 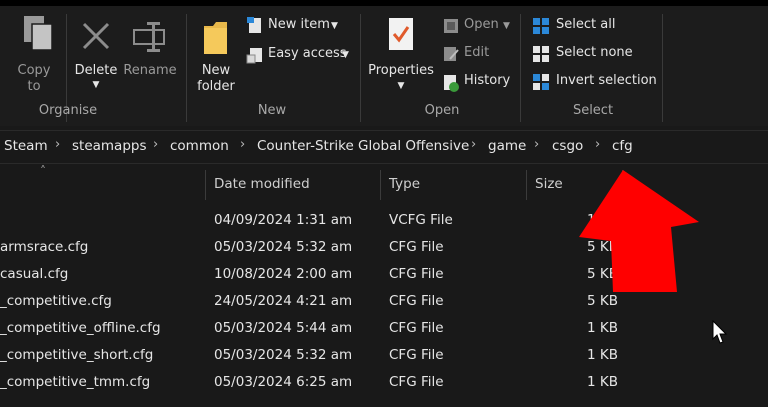 What do you see at coordinates (38, 33) in the screenshot?
I see `copy-to-icon` at bounding box center [38, 33].